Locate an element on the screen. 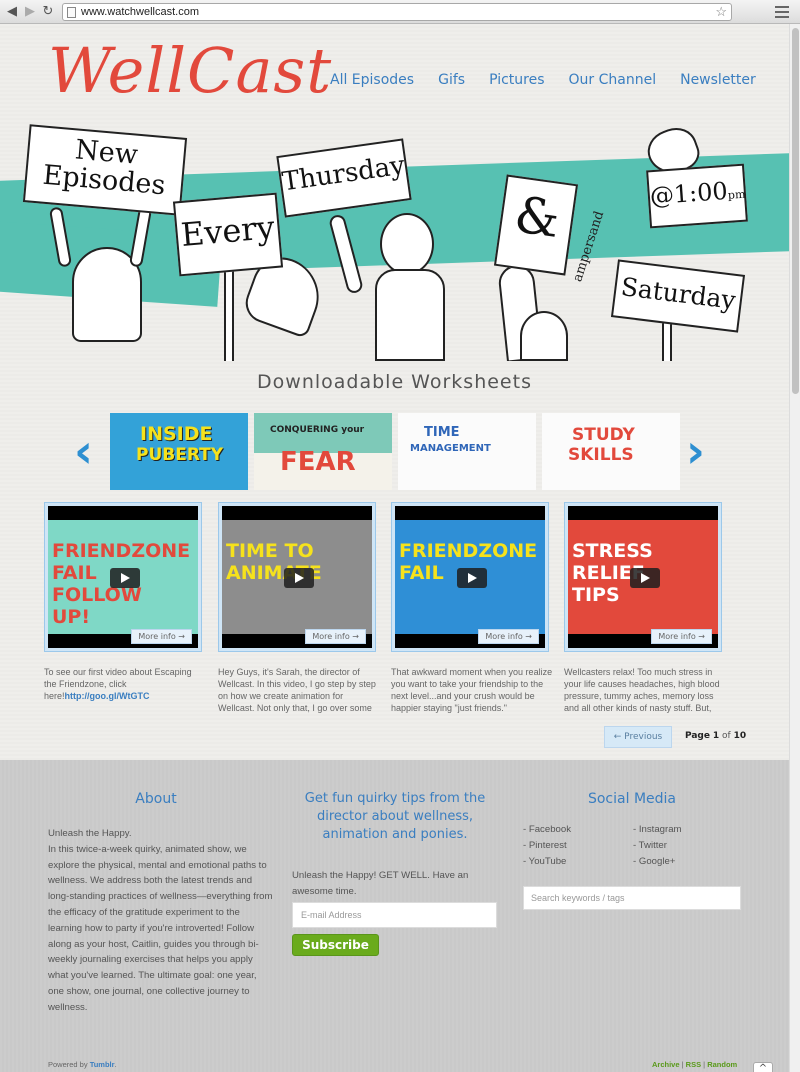 The height and width of the screenshot is (1072, 800). nav-pictures: Pictures is located at coordinates (516, 80).